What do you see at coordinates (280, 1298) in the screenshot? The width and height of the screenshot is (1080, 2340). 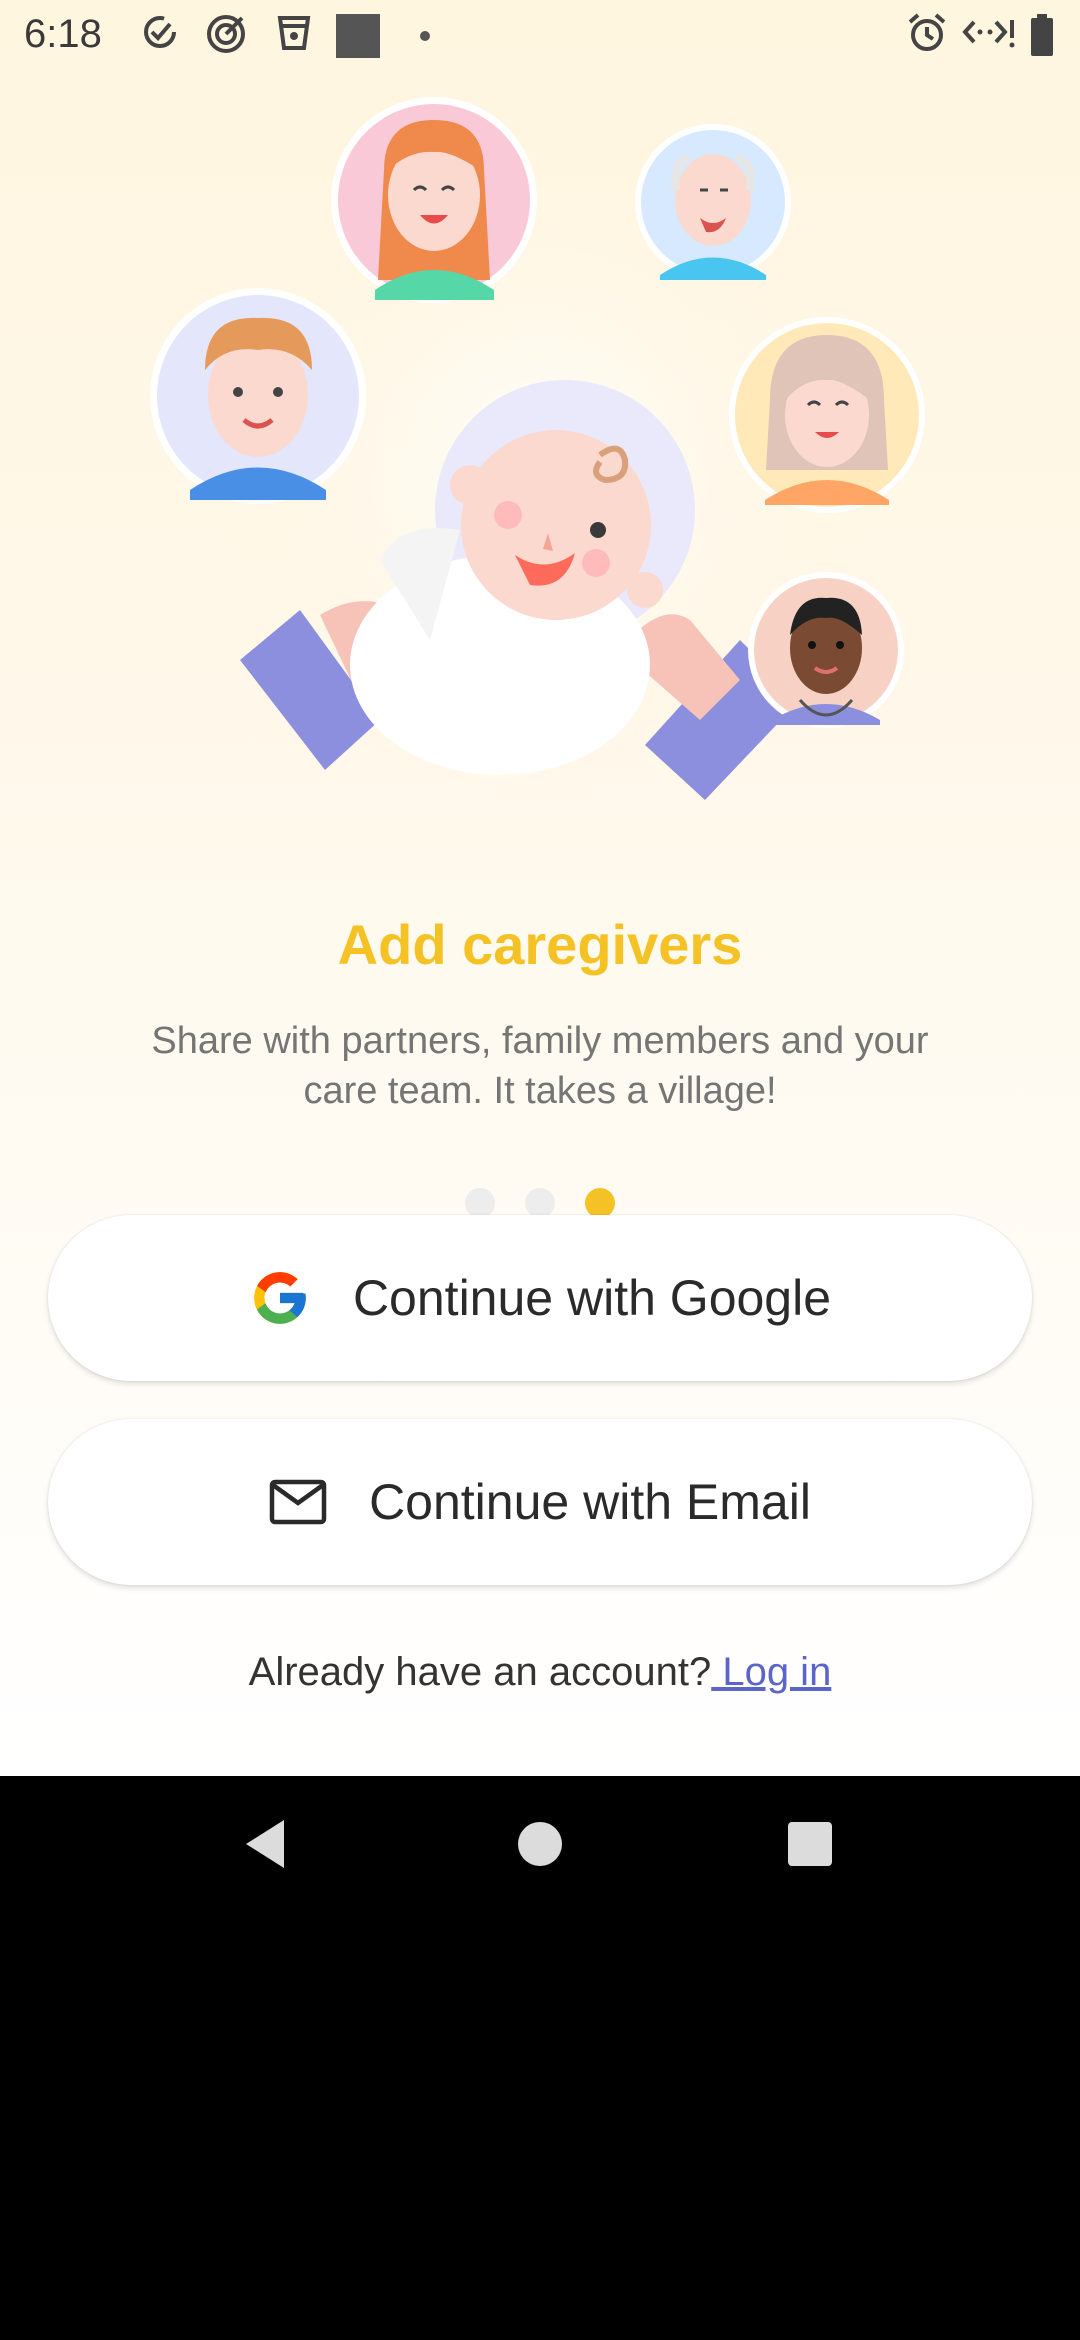 I see `google-g-icon` at bounding box center [280, 1298].